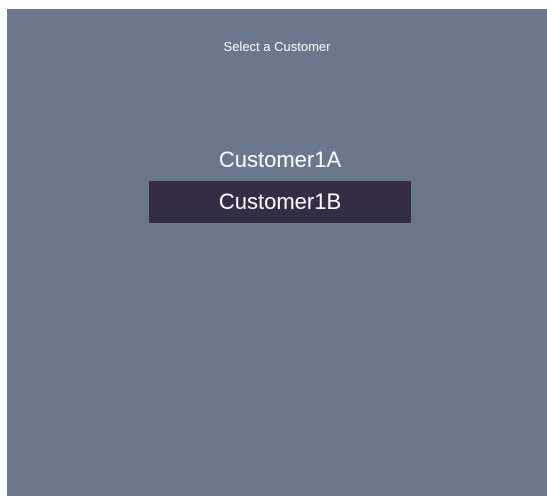 The height and width of the screenshot is (496, 547). Describe the element at coordinates (280, 160) in the screenshot. I see `customer-option-1a: Customer1A` at that location.